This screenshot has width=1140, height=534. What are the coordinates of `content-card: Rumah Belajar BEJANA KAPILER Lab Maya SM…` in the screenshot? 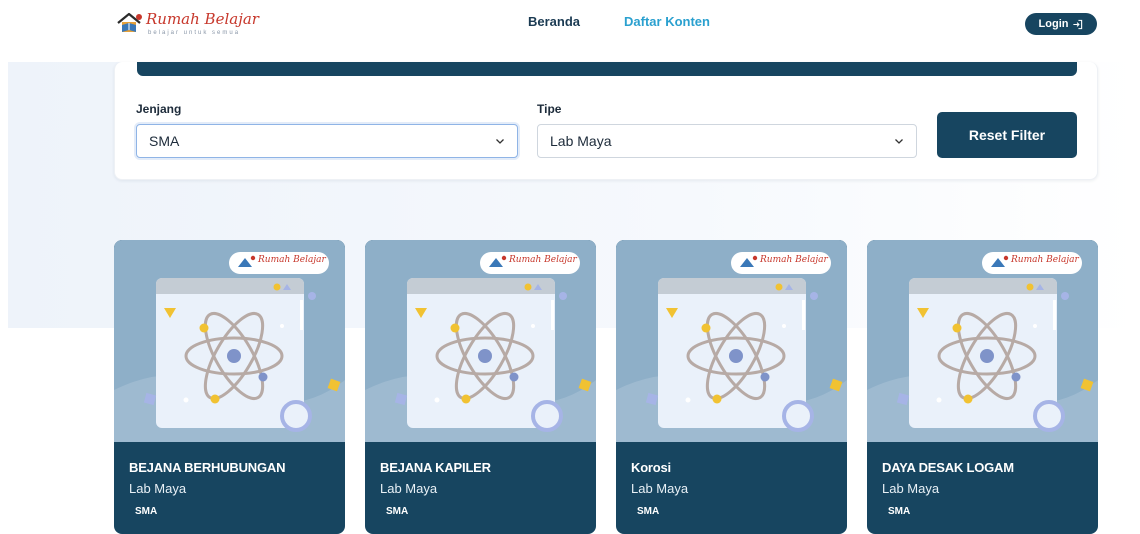 It's located at (480, 387).